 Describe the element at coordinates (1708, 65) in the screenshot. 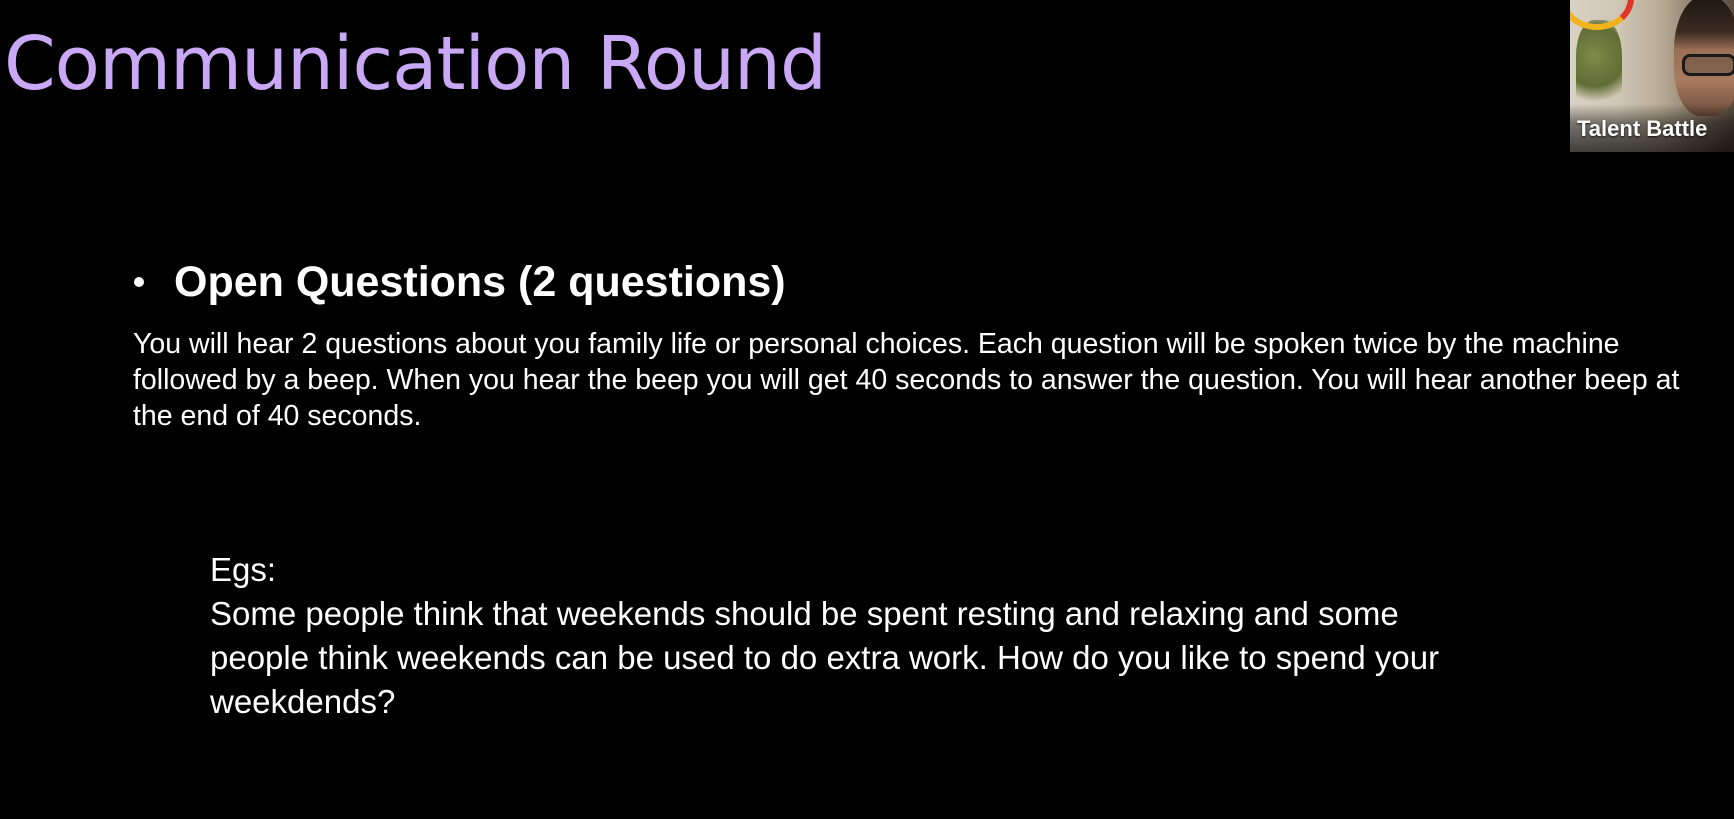

I see `participant-glasses` at that location.